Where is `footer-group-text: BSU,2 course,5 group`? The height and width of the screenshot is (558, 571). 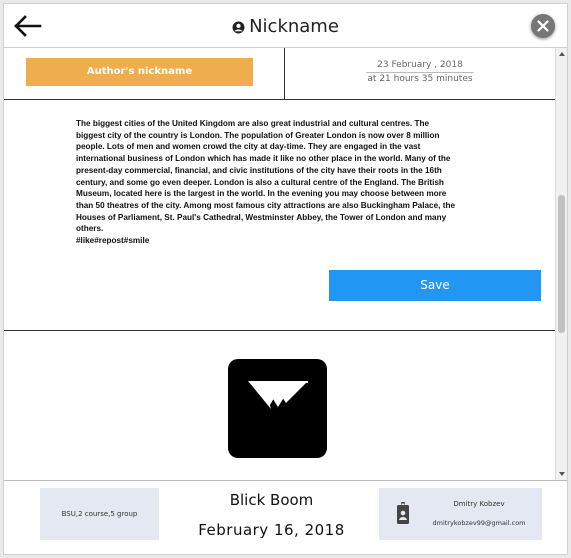
footer-group-text: BSU,2 course,5 group is located at coordinates (99, 514).